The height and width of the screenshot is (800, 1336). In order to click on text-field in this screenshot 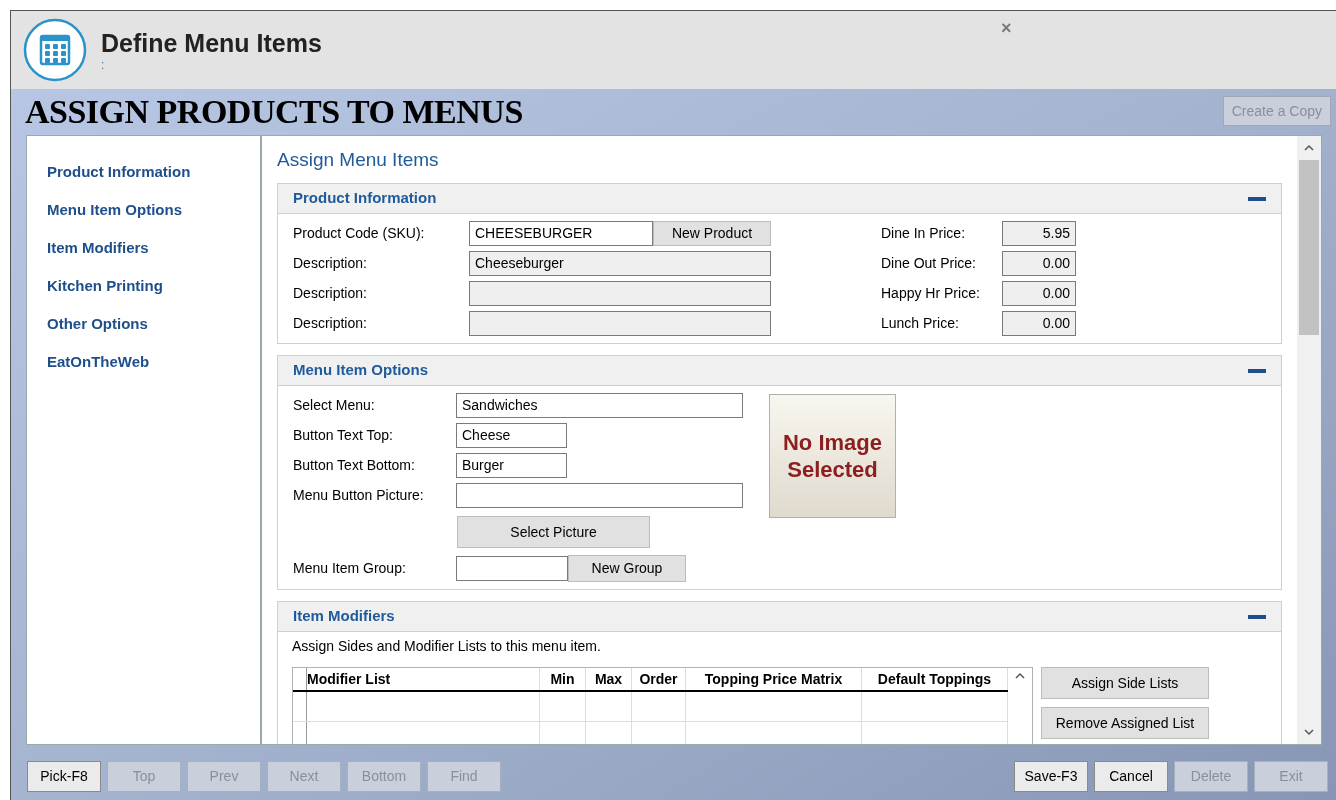, I will do `click(599, 495)`.